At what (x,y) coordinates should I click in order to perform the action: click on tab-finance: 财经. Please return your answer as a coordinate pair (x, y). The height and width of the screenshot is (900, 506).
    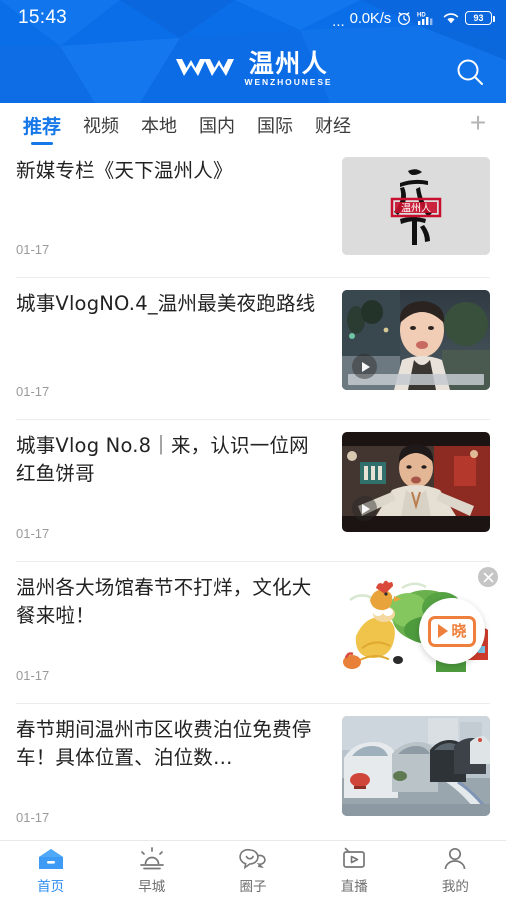
    Looking at the image, I should click on (333, 125).